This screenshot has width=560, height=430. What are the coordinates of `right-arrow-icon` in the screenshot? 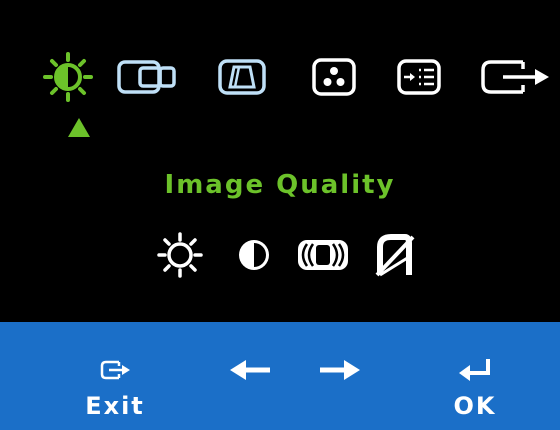 It's located at (340, 370).